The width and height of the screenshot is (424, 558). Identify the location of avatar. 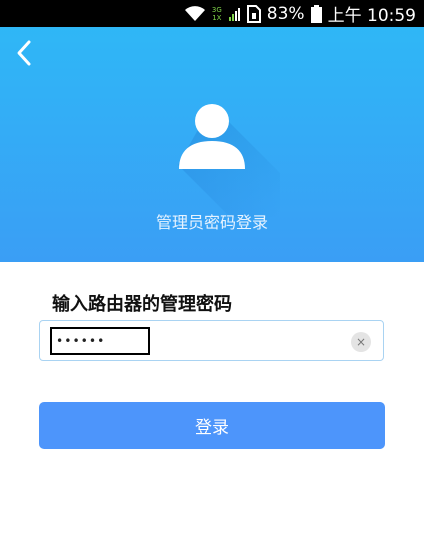
(225, 157).